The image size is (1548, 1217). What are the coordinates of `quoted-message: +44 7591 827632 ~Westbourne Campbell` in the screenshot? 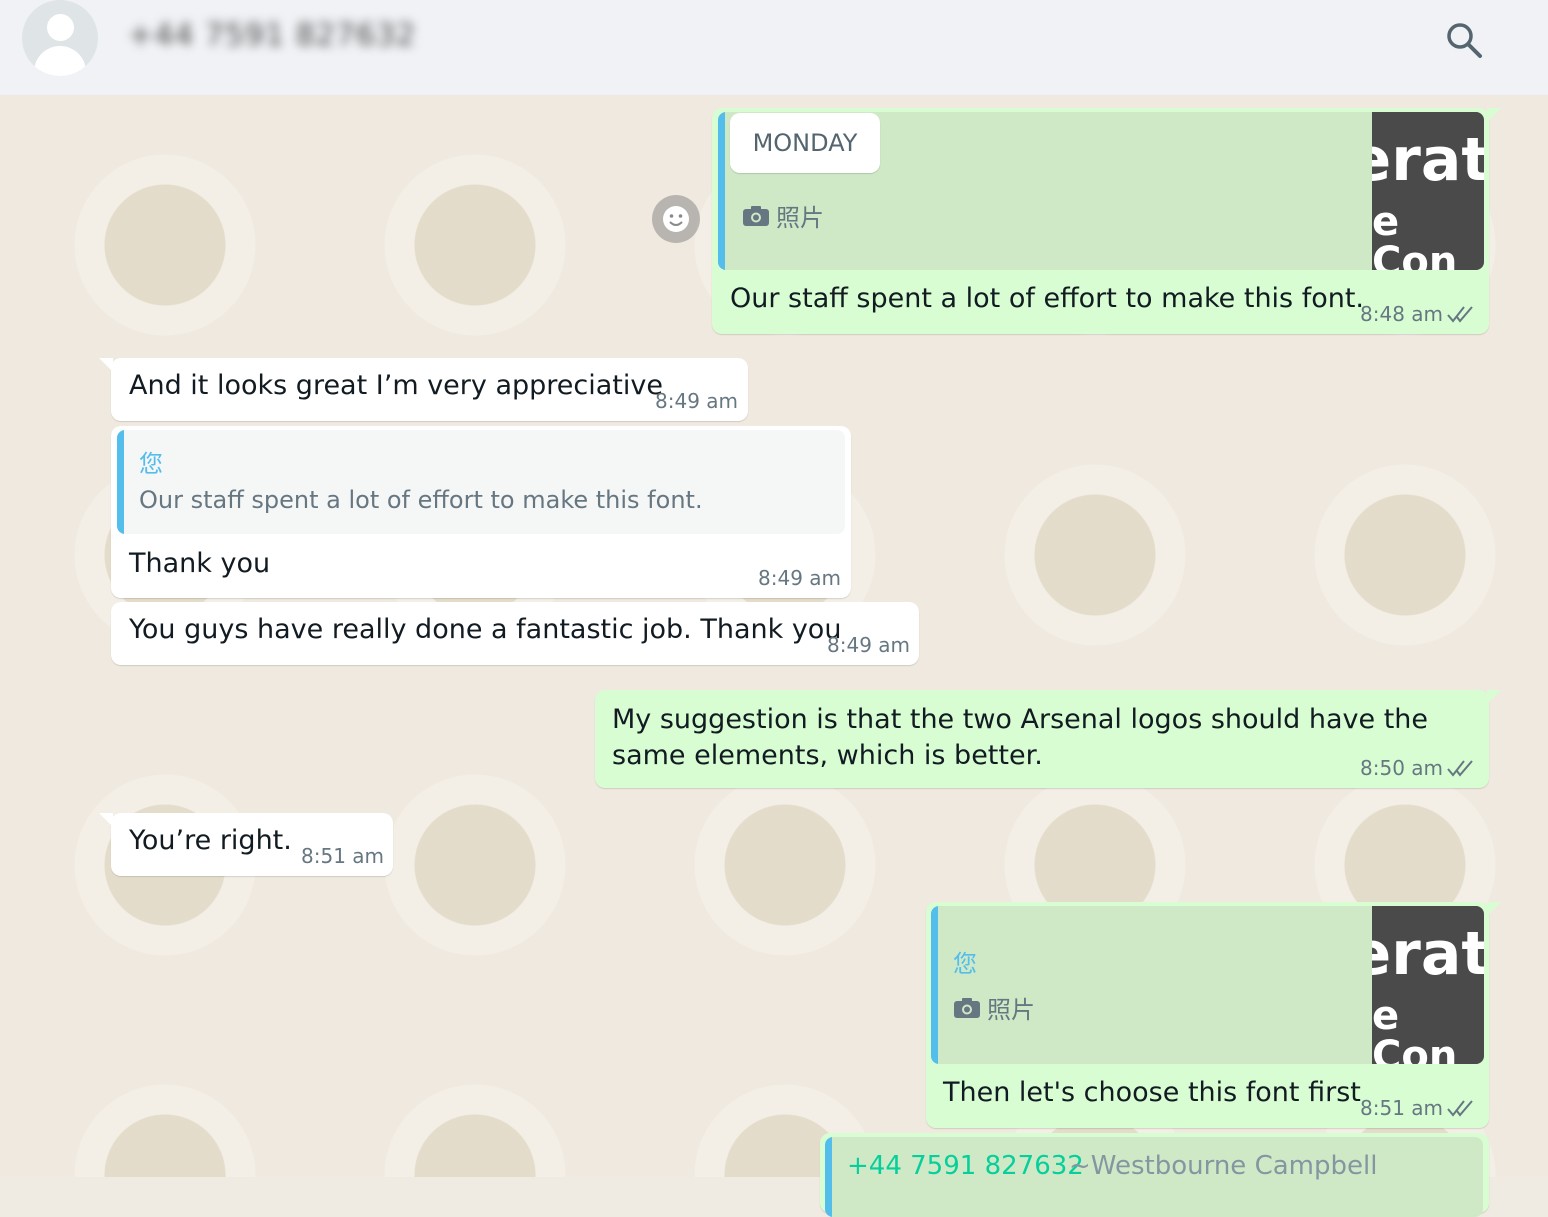 It's located at (1154, 1177).